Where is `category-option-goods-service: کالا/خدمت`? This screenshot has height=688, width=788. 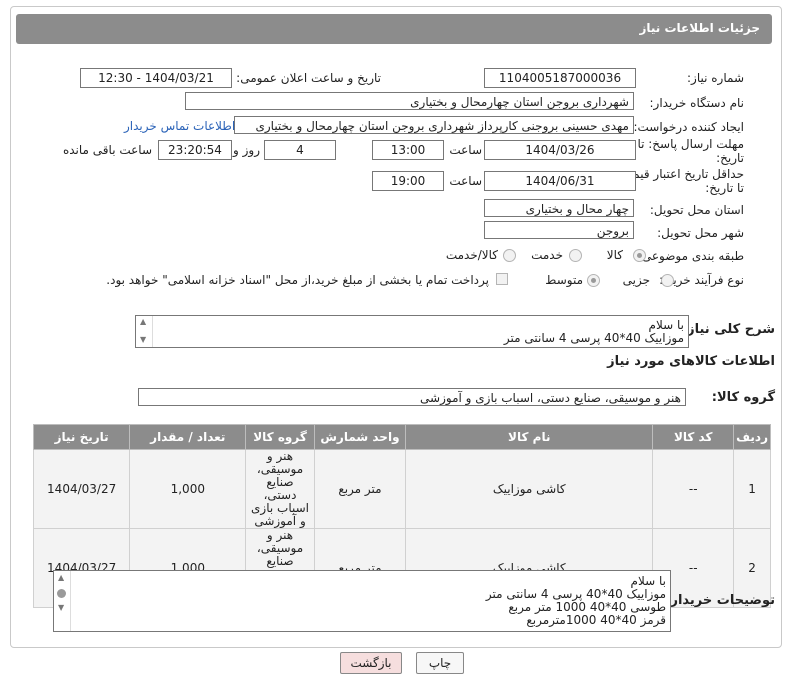
category-option-goods-service: کالا/خدمت is located at coordinates (471, 255).